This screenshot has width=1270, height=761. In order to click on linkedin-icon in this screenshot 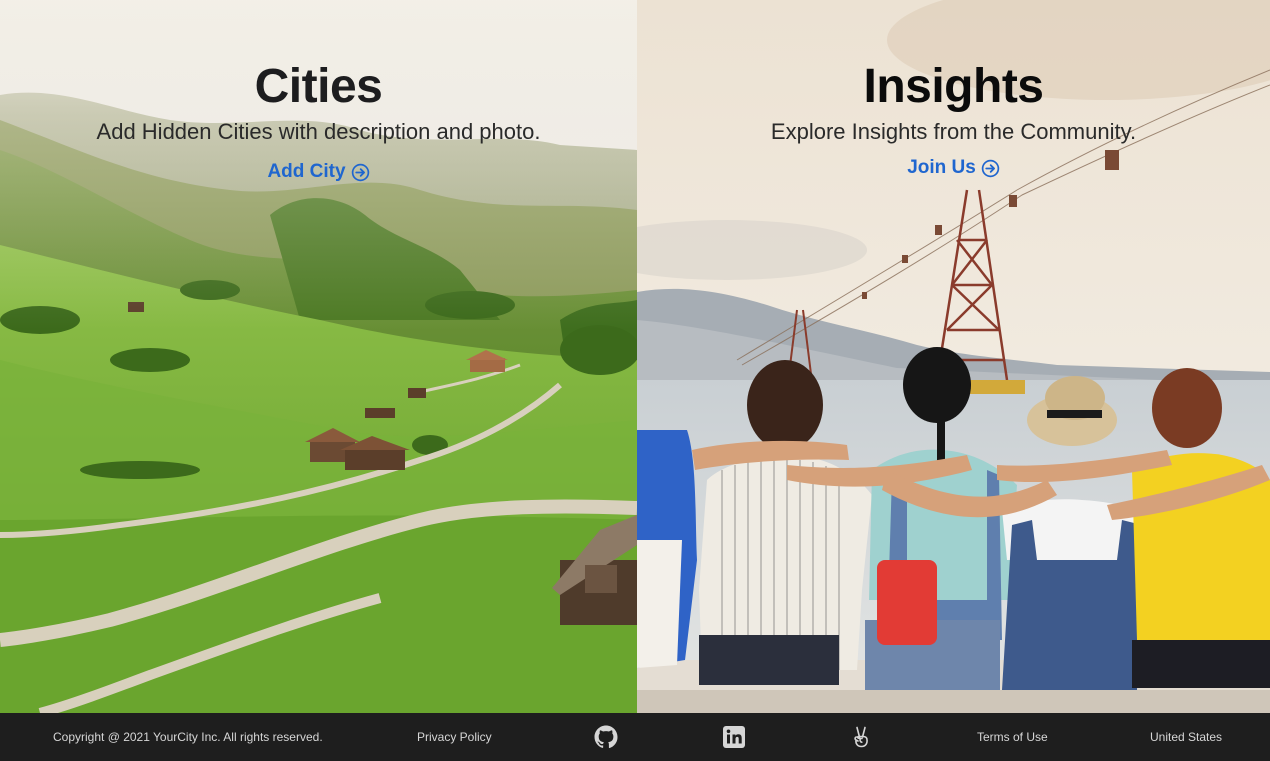, I will do `click(734, 737)`.